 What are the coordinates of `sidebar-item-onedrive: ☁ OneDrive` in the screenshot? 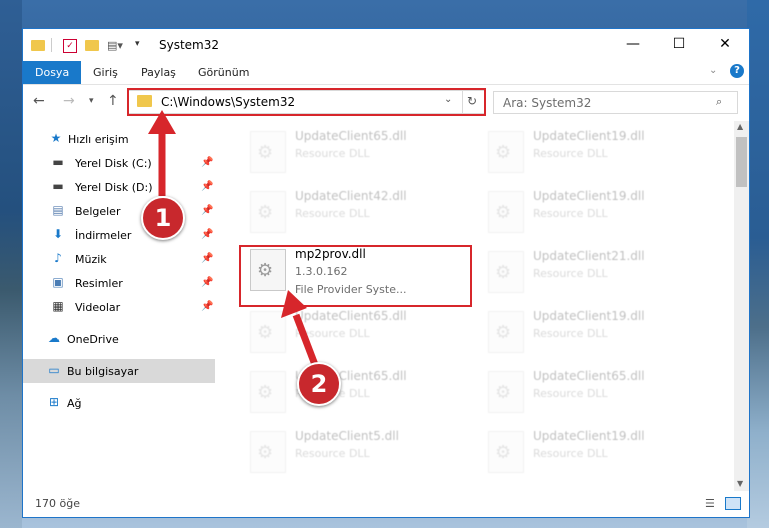 It's located at (119, 339).